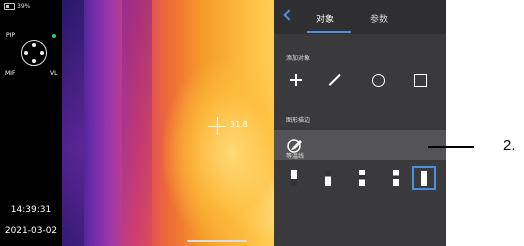 Image resolution: width=524 pixels, height=246 pixels. I want to click on spot-crosshair-icon-vertical, so click(217, 126).